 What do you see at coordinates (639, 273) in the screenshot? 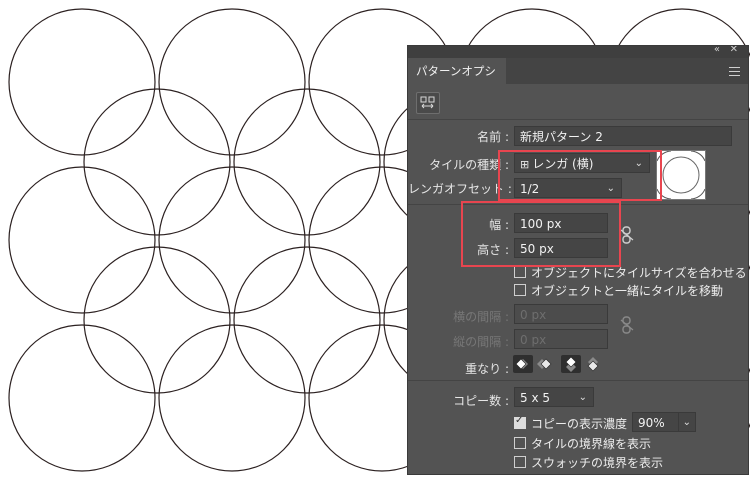
I see `fit-to-art-label: オブジェクトにタイルサイズを合わせる` at bounding box center [639, 273].